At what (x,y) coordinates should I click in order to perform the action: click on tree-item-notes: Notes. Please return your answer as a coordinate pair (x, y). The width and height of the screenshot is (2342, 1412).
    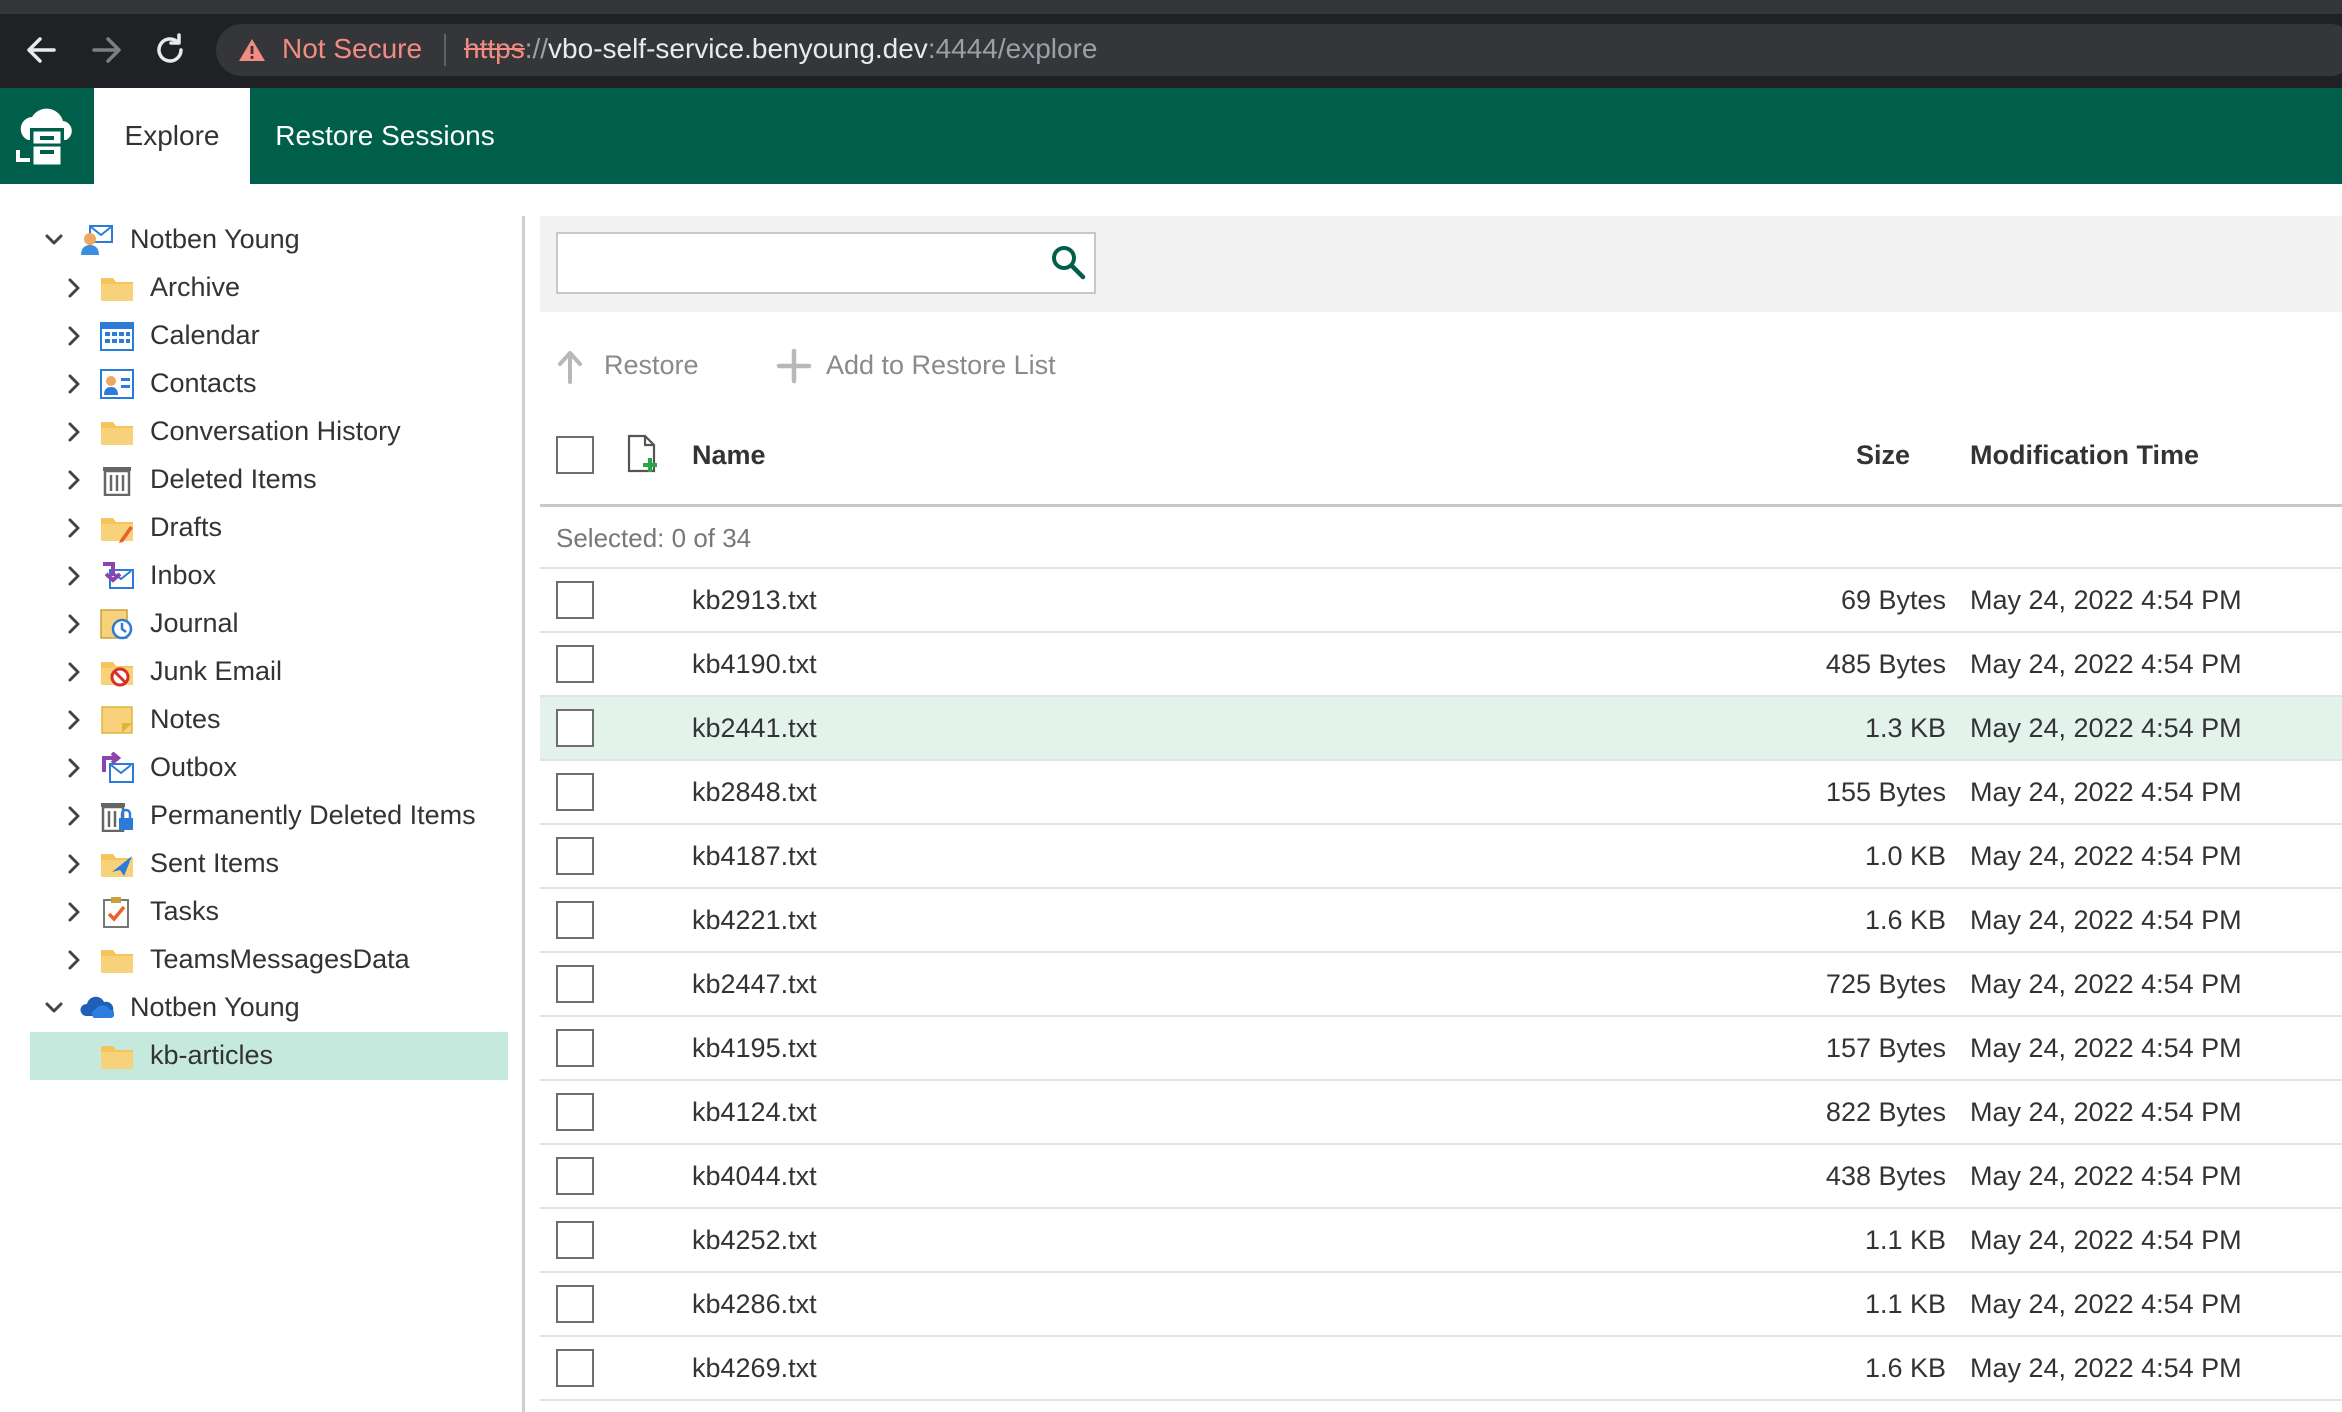
    Looking at the image, I should click on (269, 720).